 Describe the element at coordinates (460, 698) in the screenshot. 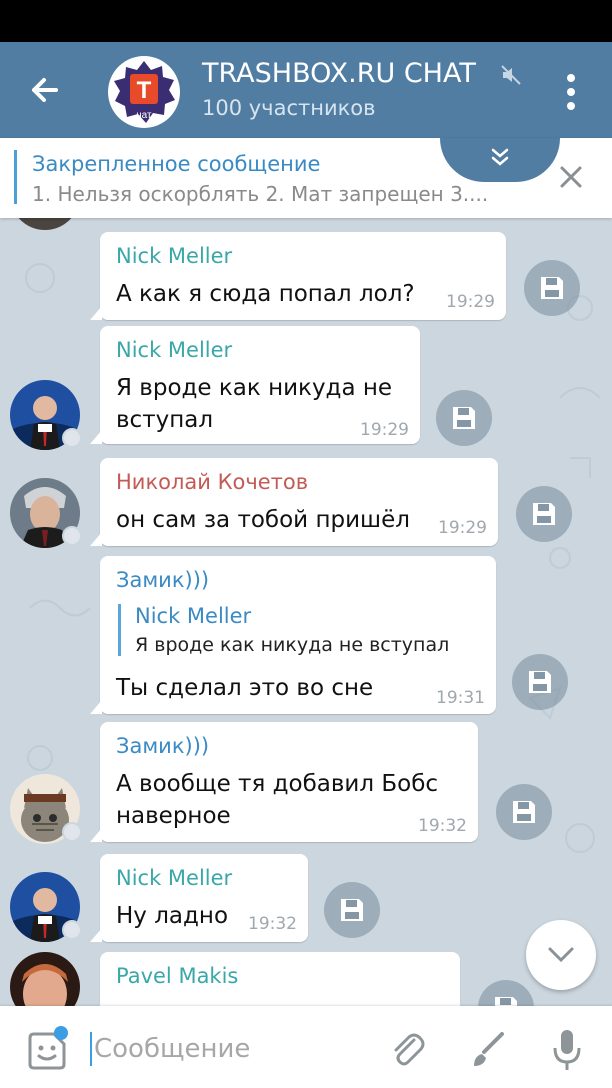

I see `message-time: 19:31` at that location.